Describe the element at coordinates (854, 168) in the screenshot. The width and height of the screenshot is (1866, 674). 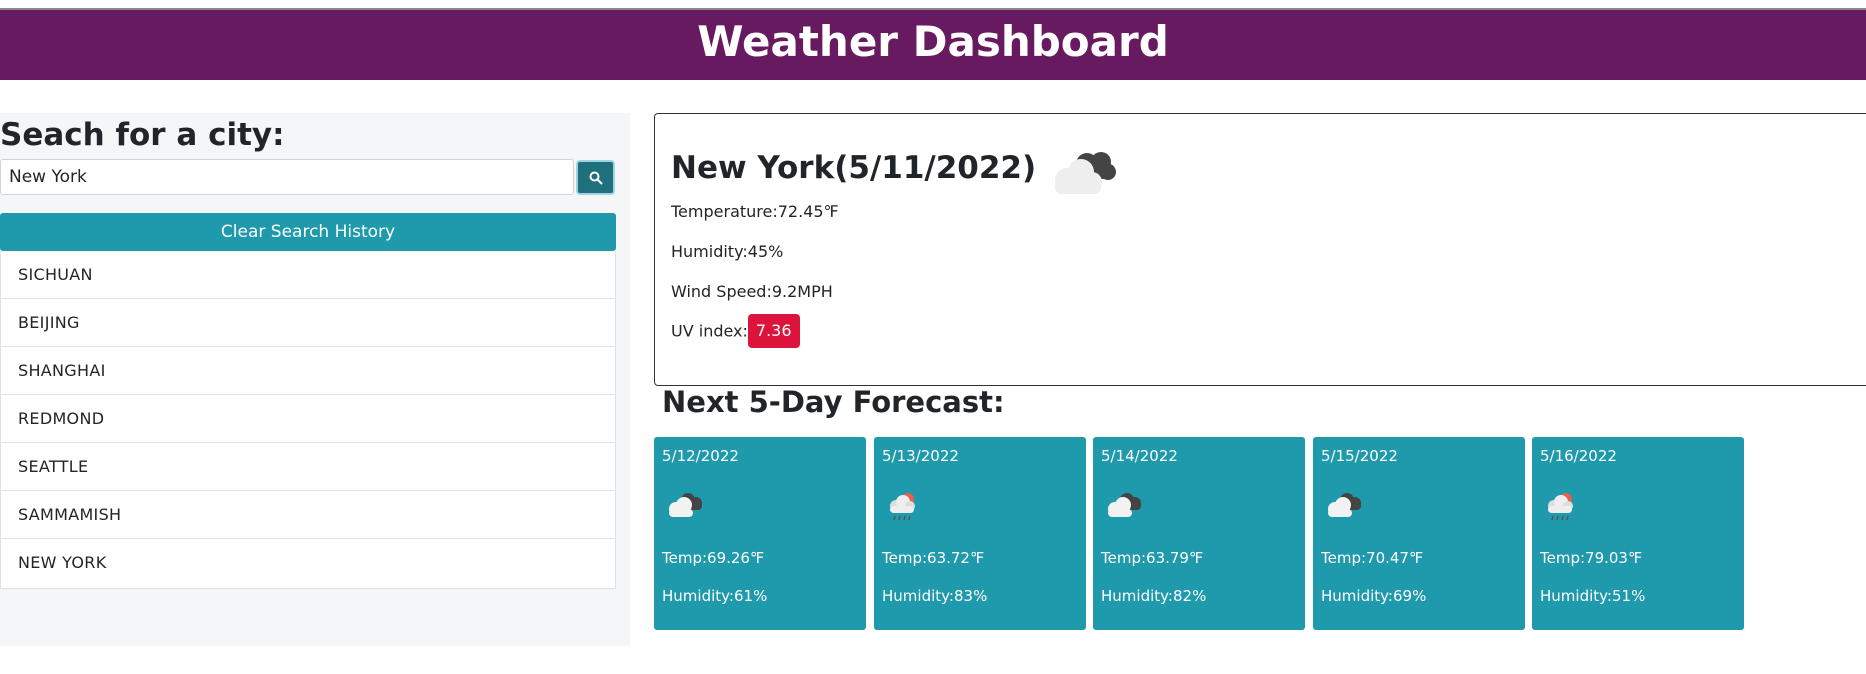
I see `current-city-title: New York(5/11/2022)` at that location.